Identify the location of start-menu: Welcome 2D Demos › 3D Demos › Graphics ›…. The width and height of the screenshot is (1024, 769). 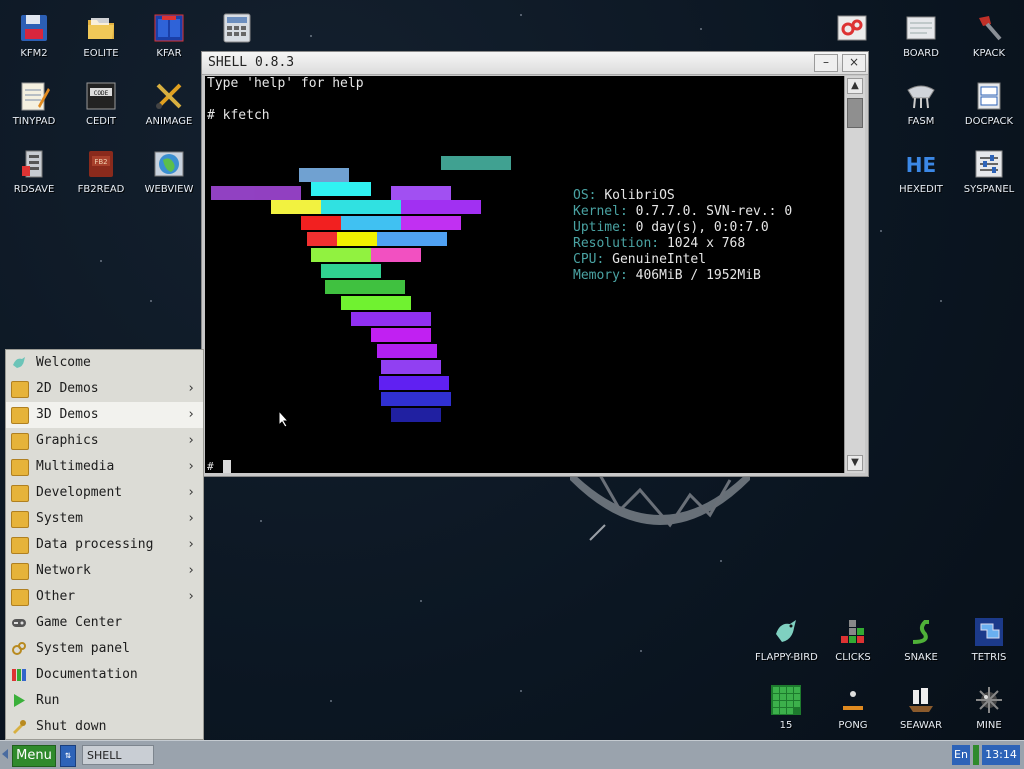
(104, 544).